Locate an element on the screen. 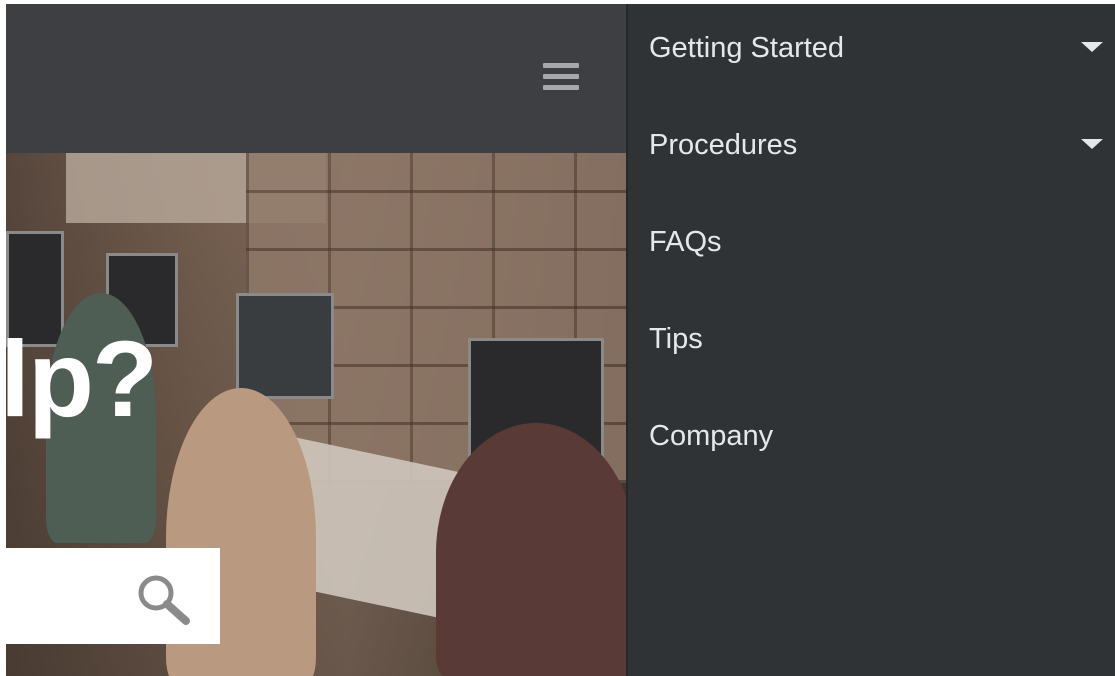  search-icon is located at coordinates (163, 598).